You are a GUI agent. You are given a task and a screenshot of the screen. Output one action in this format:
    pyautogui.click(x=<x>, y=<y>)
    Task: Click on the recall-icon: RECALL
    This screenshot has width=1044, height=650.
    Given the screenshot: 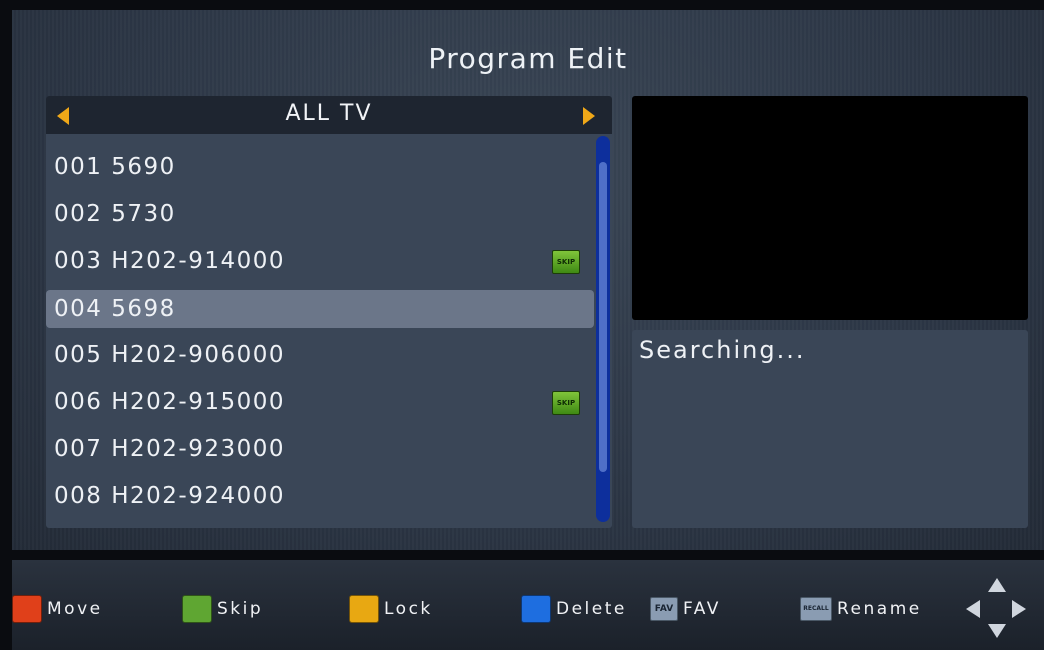 What is the action you would take?
    pyautogui.click(x=816, y=609)
    